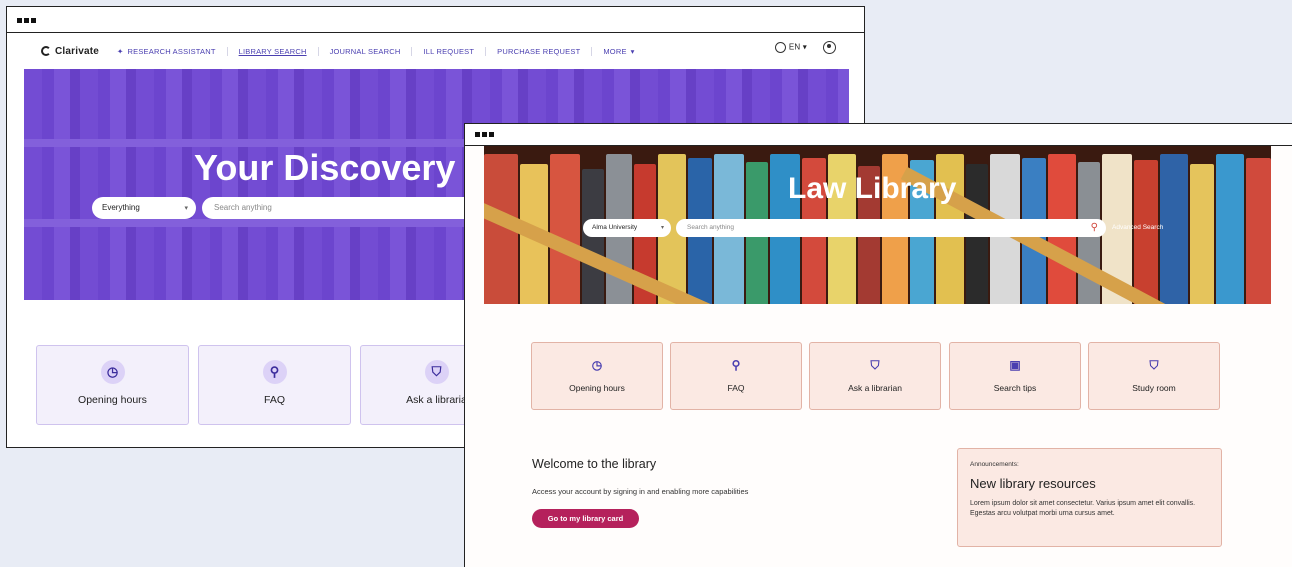  Describe the element at coordinates (829, 47) in the screenshot. I see `user-account-icon` at that location.